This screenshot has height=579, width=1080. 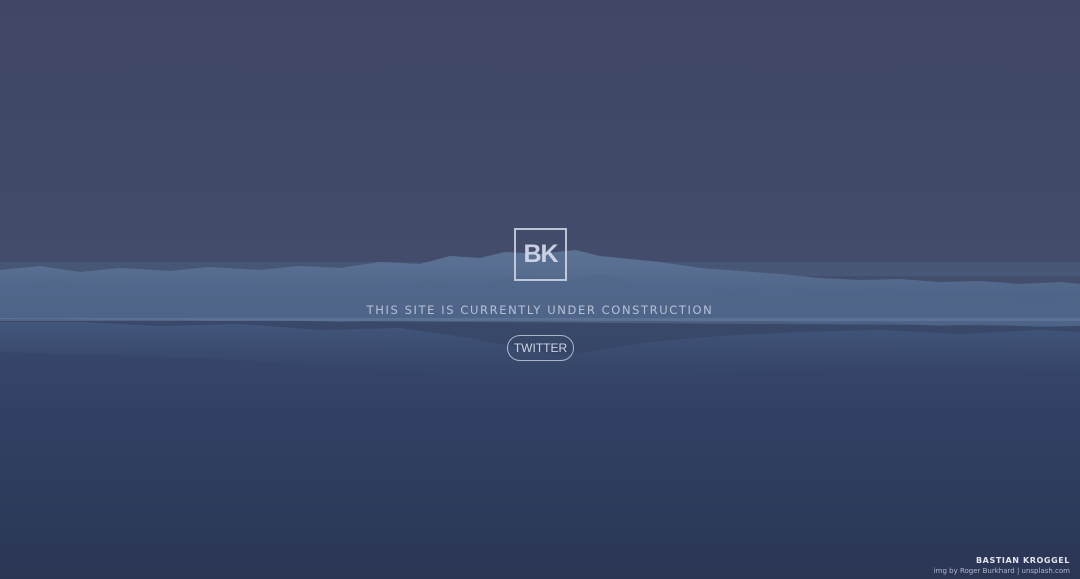 I want to click on image-credit-link: img by Roger Burkhard | unsplash.com, so click(x=1002, y=571).